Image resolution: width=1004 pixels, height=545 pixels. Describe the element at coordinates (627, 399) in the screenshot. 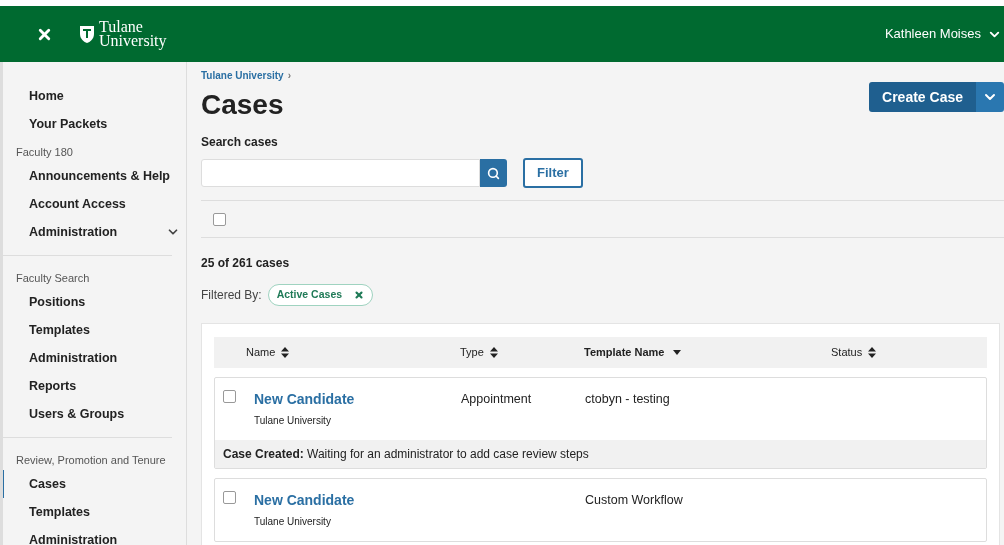

I see `case-template: ctobyn - testing` at that location.